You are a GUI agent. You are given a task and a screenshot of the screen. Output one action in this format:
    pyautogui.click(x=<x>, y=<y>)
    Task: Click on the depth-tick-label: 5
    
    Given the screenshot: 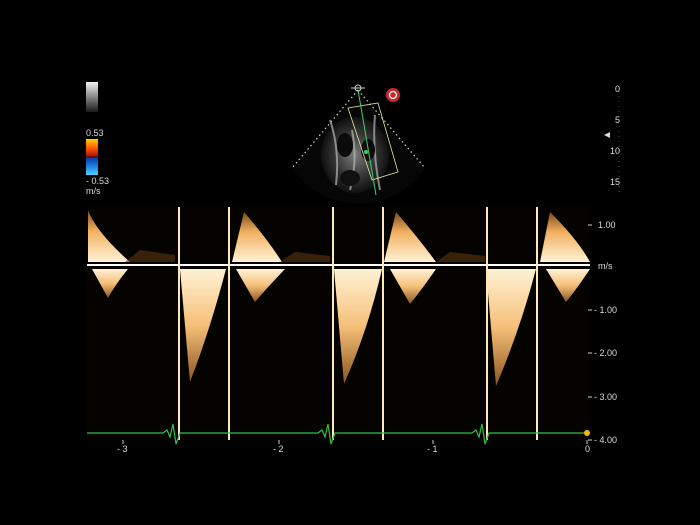 What is the action you would take?
    pyautogui.click(x=617, y=120)
    